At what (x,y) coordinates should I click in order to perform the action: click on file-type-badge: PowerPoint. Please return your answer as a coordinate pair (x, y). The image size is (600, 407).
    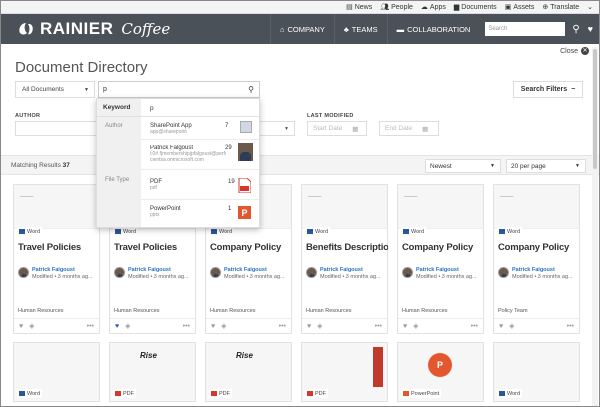
    Looking at the image, I should click on (421, 393).